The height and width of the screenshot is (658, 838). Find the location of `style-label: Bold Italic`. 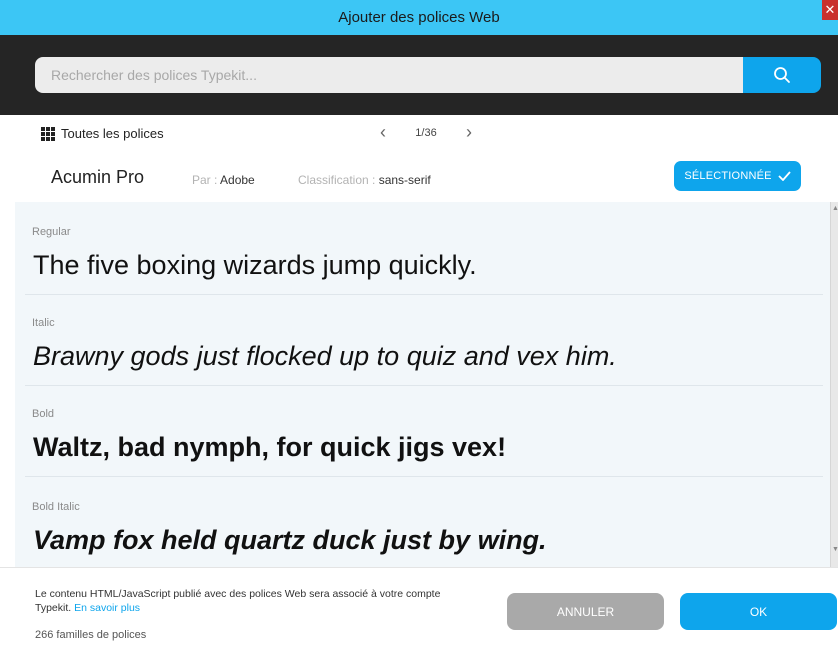

style-label: Bold Italic is located at coordinates (56, 507).